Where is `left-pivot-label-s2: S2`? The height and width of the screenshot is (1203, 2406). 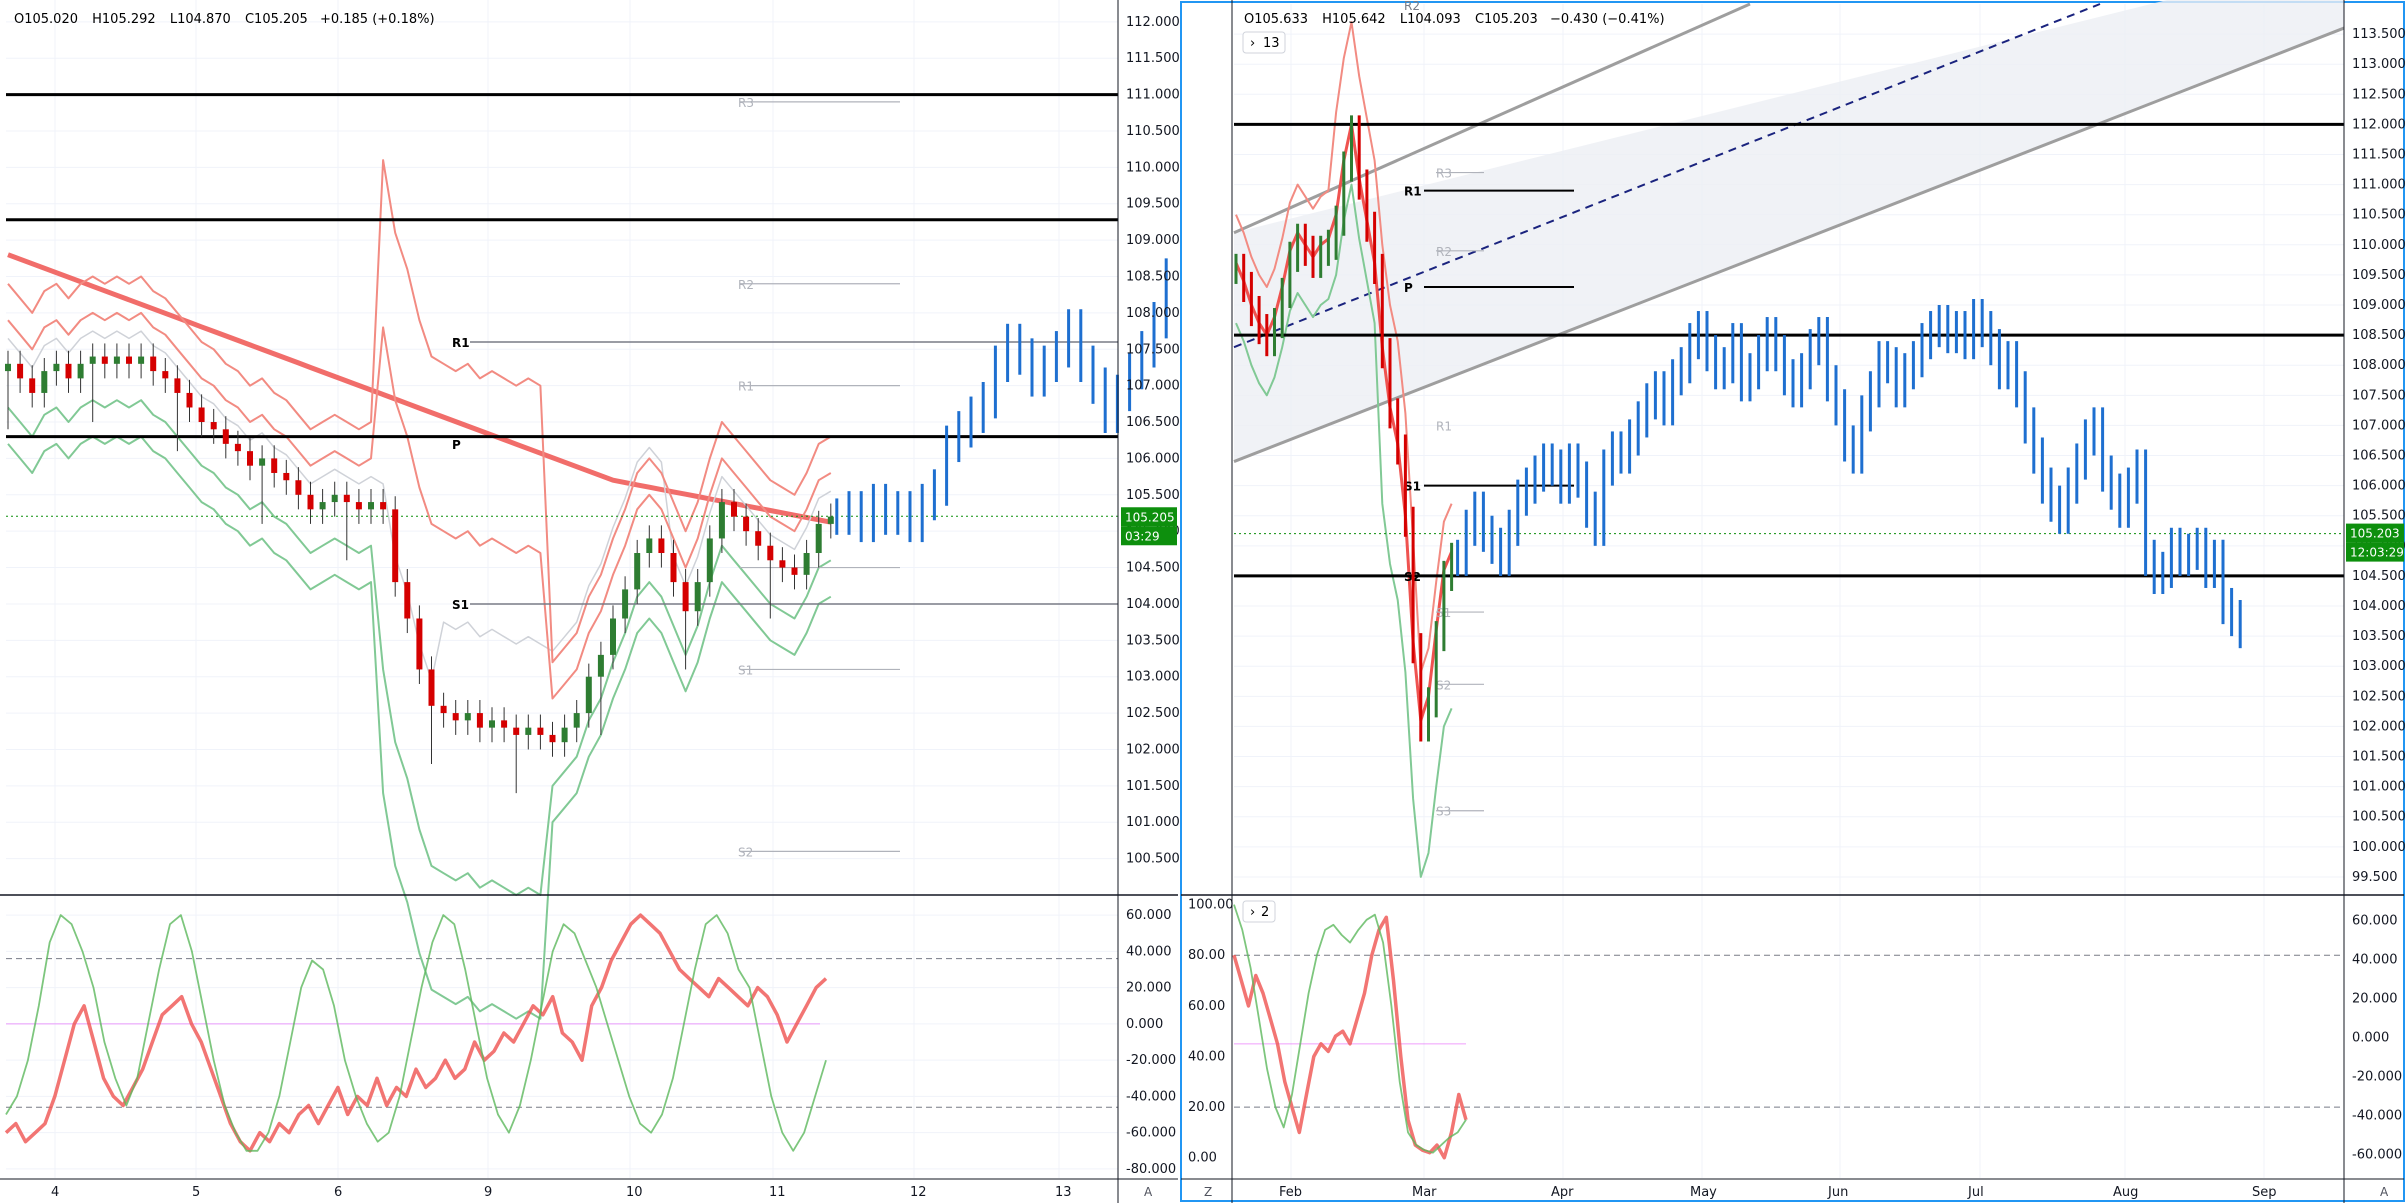 left-pivot-label-s2: S2 is located at coordinates (745, 852).